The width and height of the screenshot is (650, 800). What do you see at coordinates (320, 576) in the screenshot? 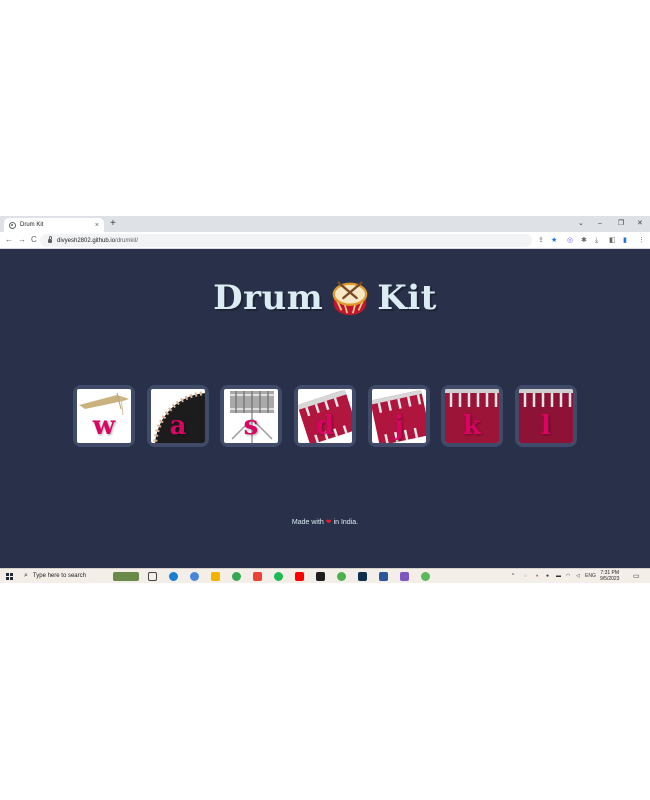
I see `terminal-icon` at bounding box center [320, 576].